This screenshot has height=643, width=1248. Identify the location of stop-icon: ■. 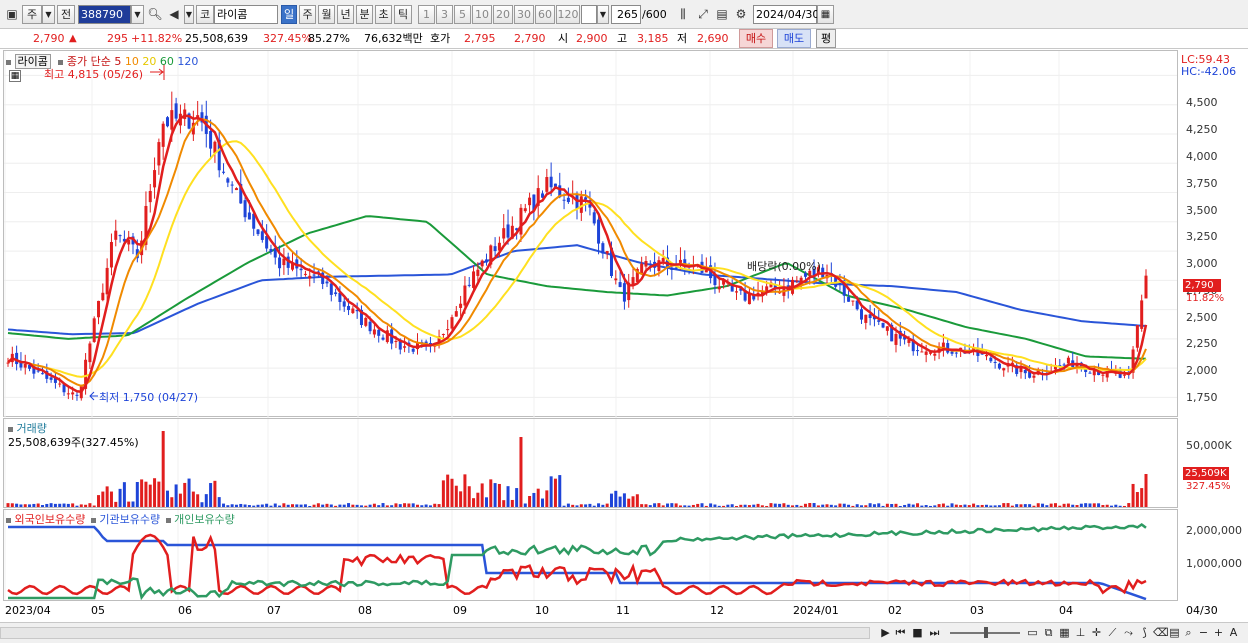
(917, 632).